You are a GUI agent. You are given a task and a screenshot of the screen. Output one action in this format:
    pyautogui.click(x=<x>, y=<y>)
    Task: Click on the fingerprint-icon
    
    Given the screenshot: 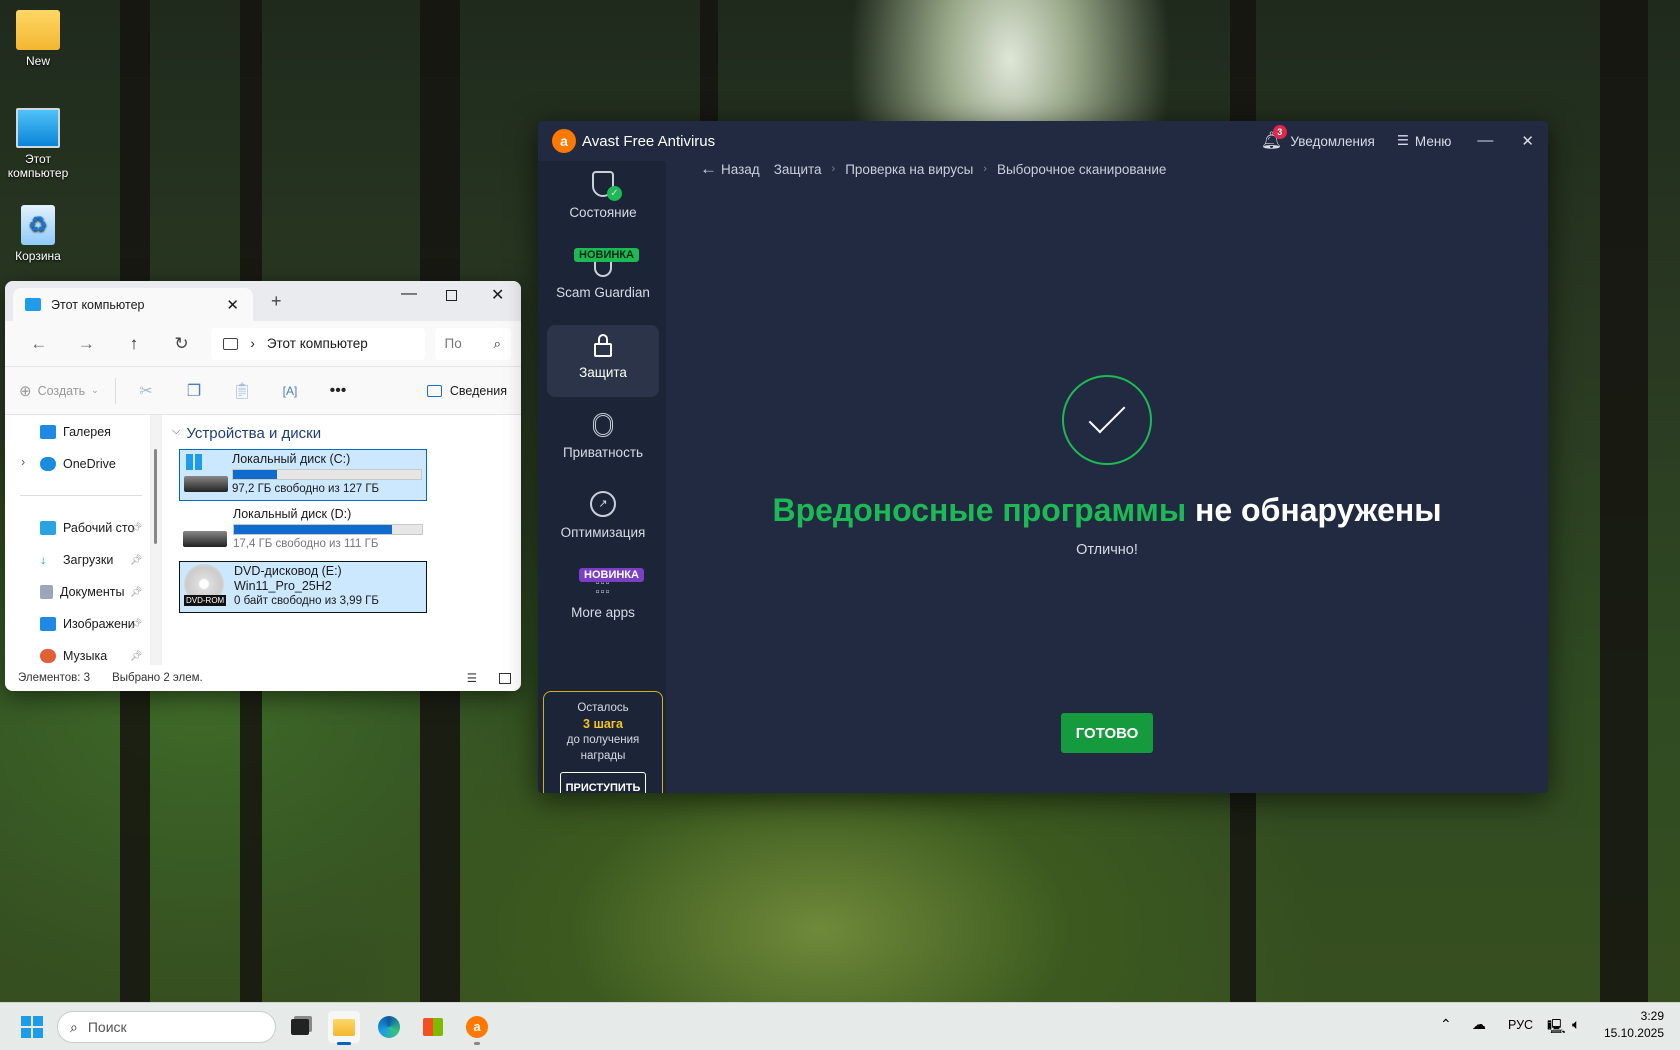 What is the action you would take?
    pyautogui.click(x=603, y=425)
    